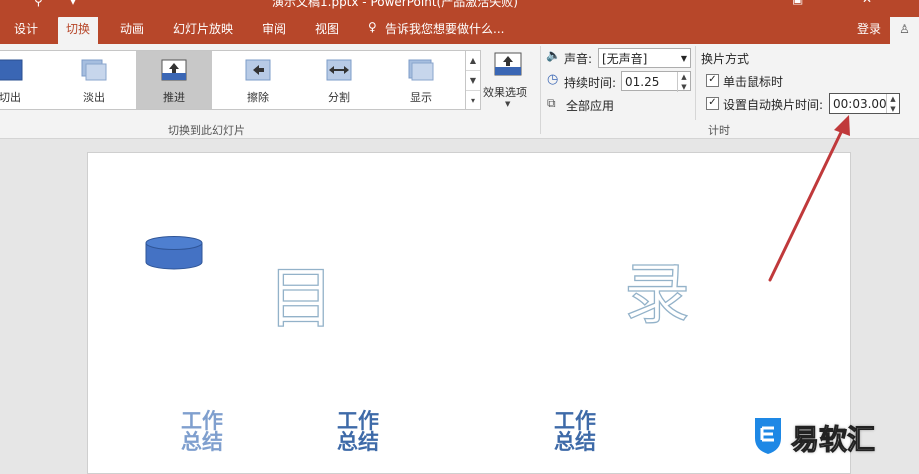 Image resolution: width=919 pixels, height=474 pixels. What do you see at coordinates (683, 82) in the screenshot?
I see `duration-spinner: ▲ ▼` at bounding box center [683, 82].